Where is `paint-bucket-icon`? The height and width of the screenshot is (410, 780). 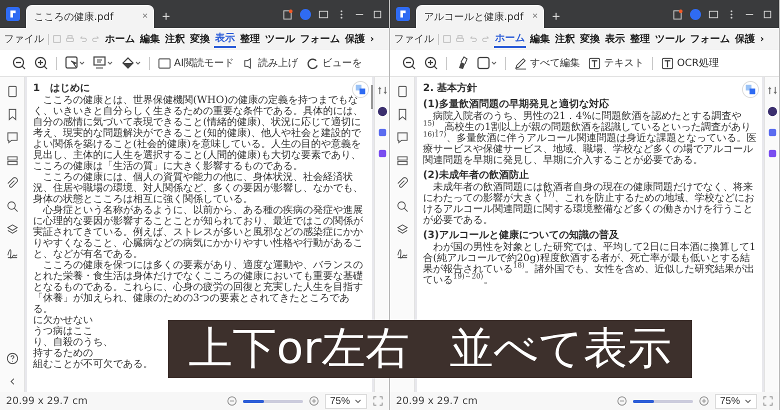 paint-bucket-icon is located at coordinates (131, 63).